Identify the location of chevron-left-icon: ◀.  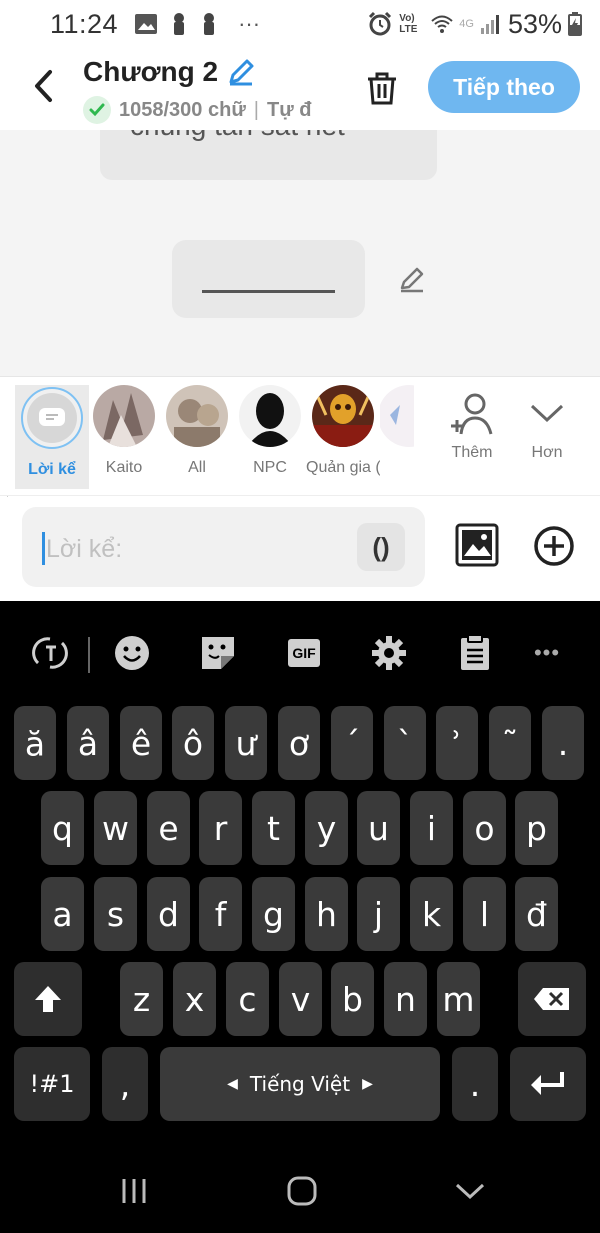
(232, 1084).